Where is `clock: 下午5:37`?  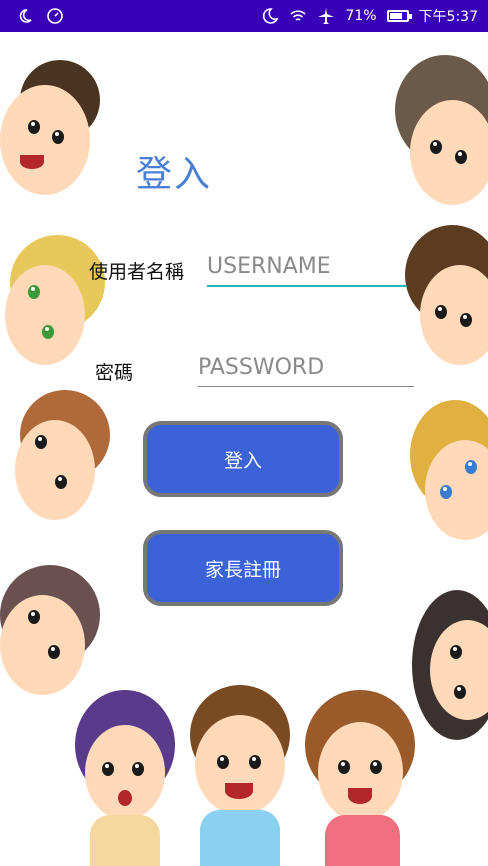
clock: 下午5:37 is located at coordinates (448, 17).